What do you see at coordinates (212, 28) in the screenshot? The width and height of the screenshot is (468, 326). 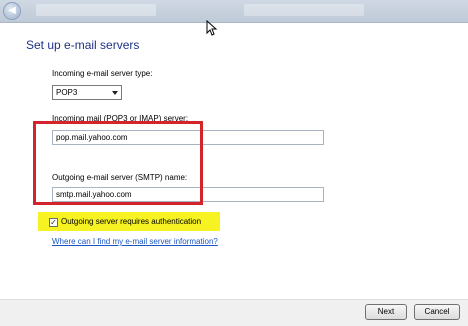 I see `mouse-pointer-icon` at bounding box center [212, 28].